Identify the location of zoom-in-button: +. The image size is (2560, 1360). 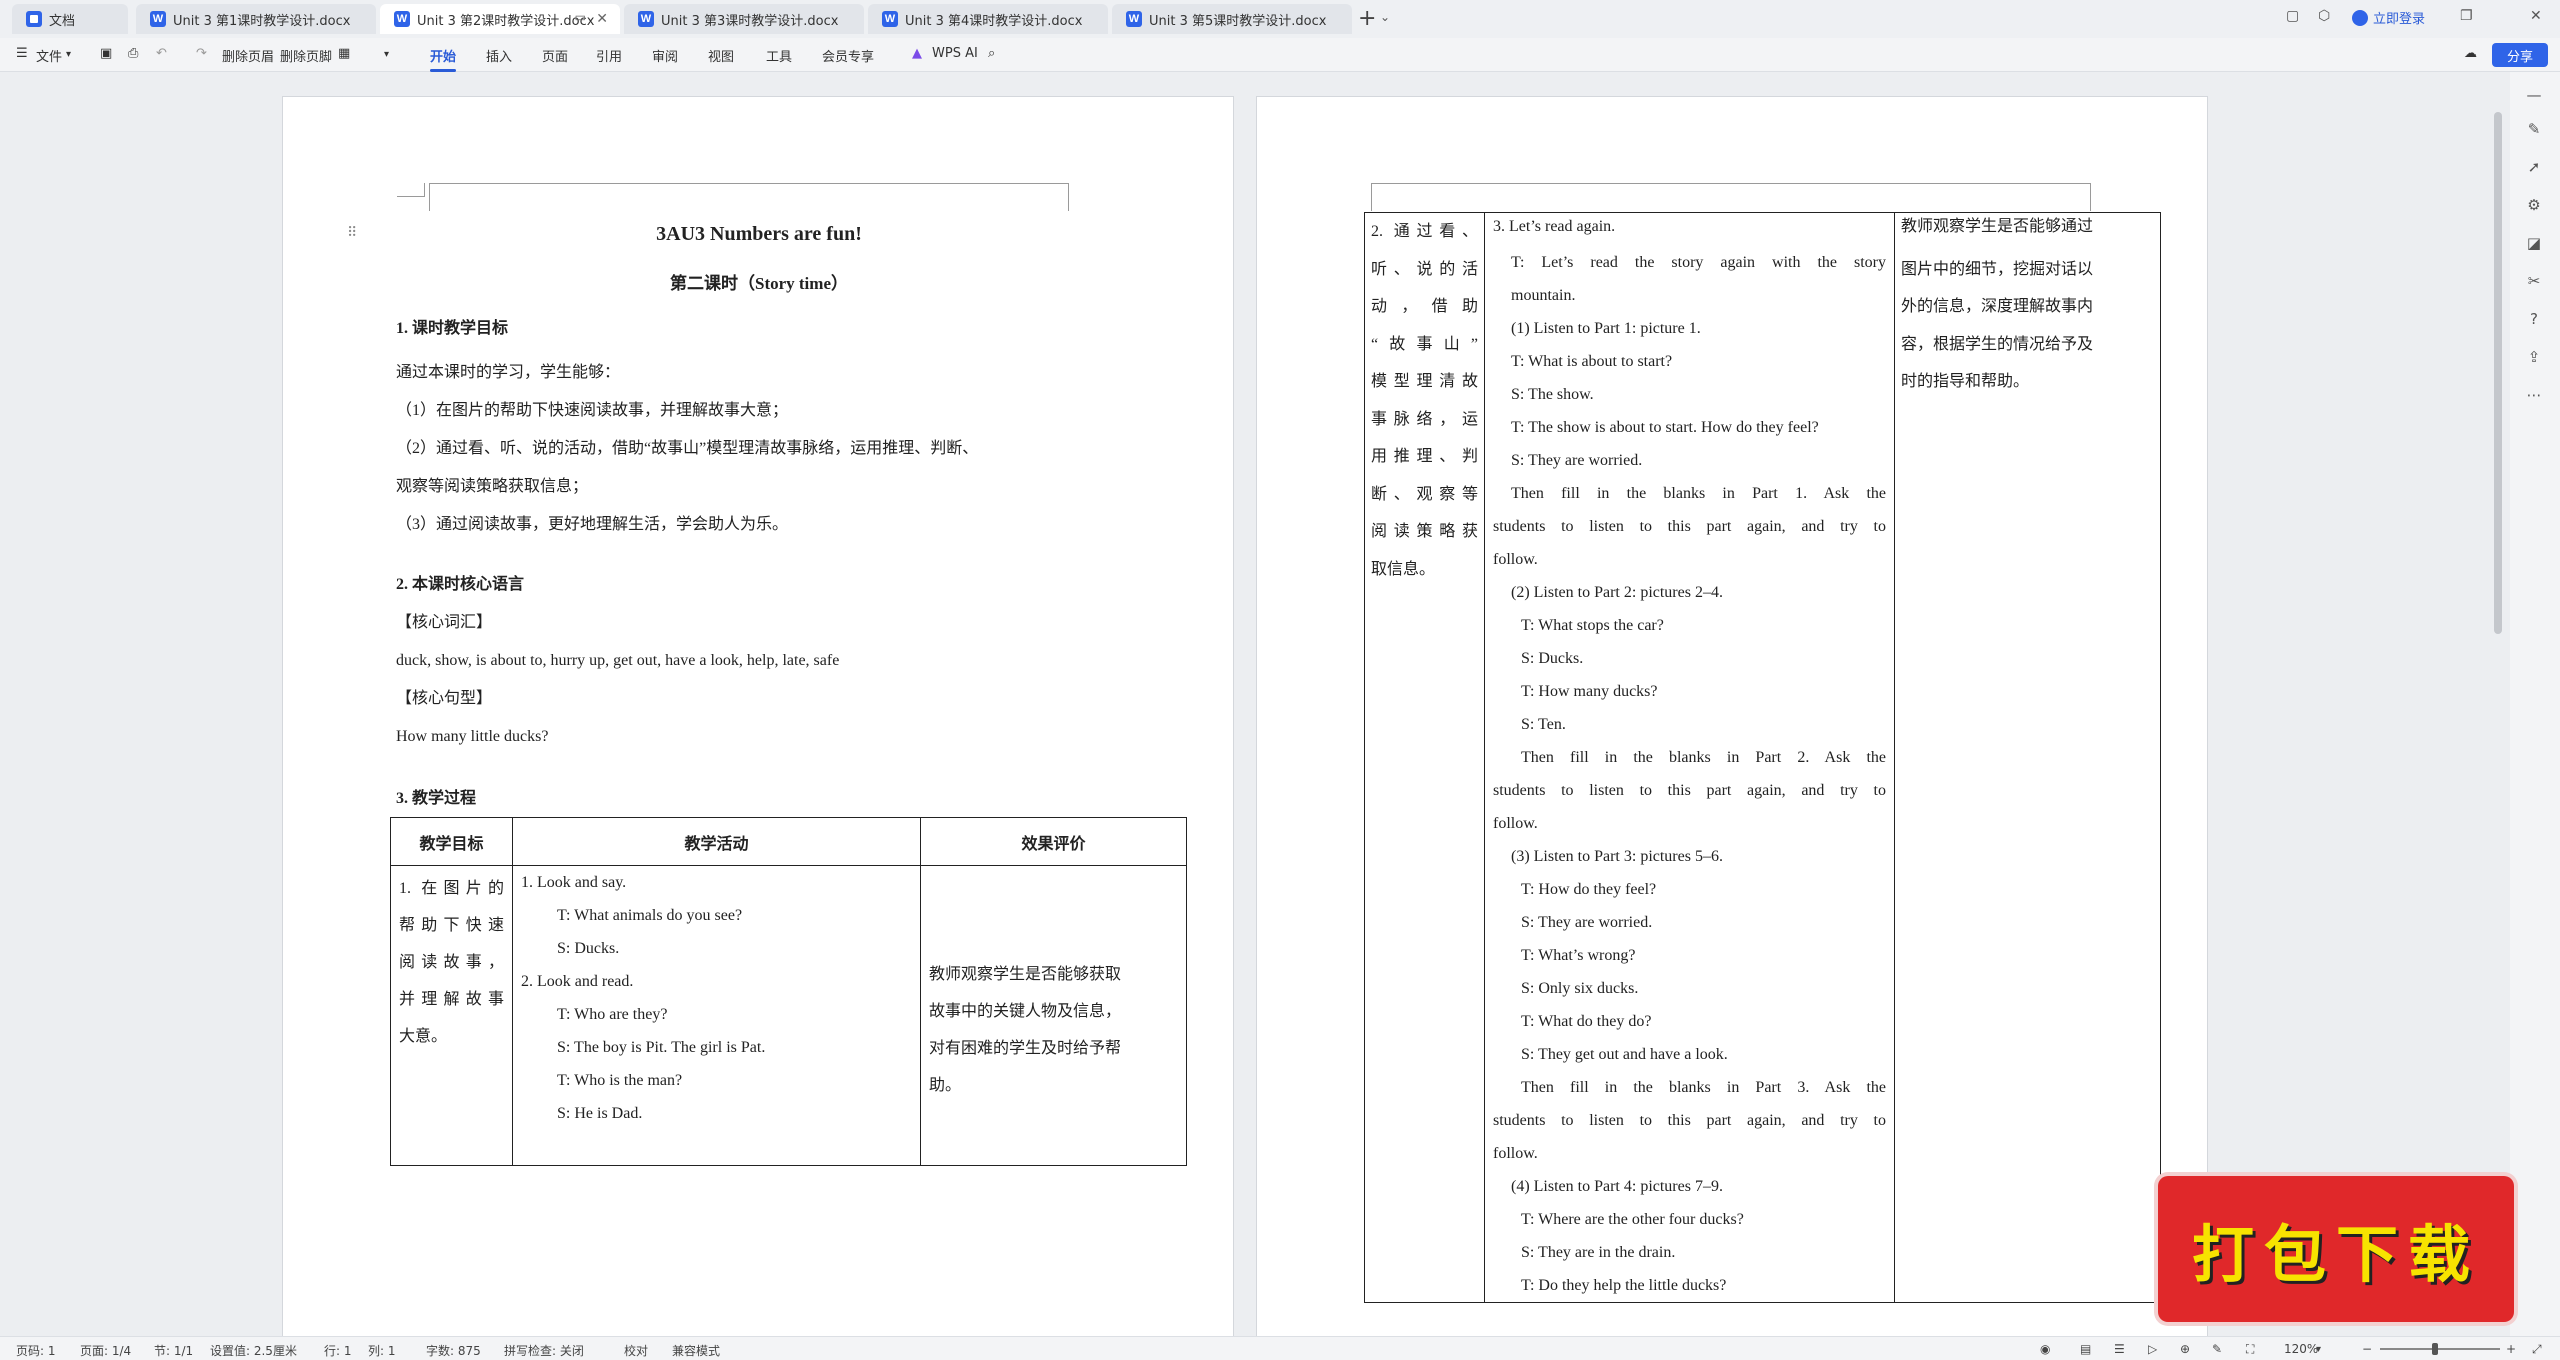
(2511, 1349).